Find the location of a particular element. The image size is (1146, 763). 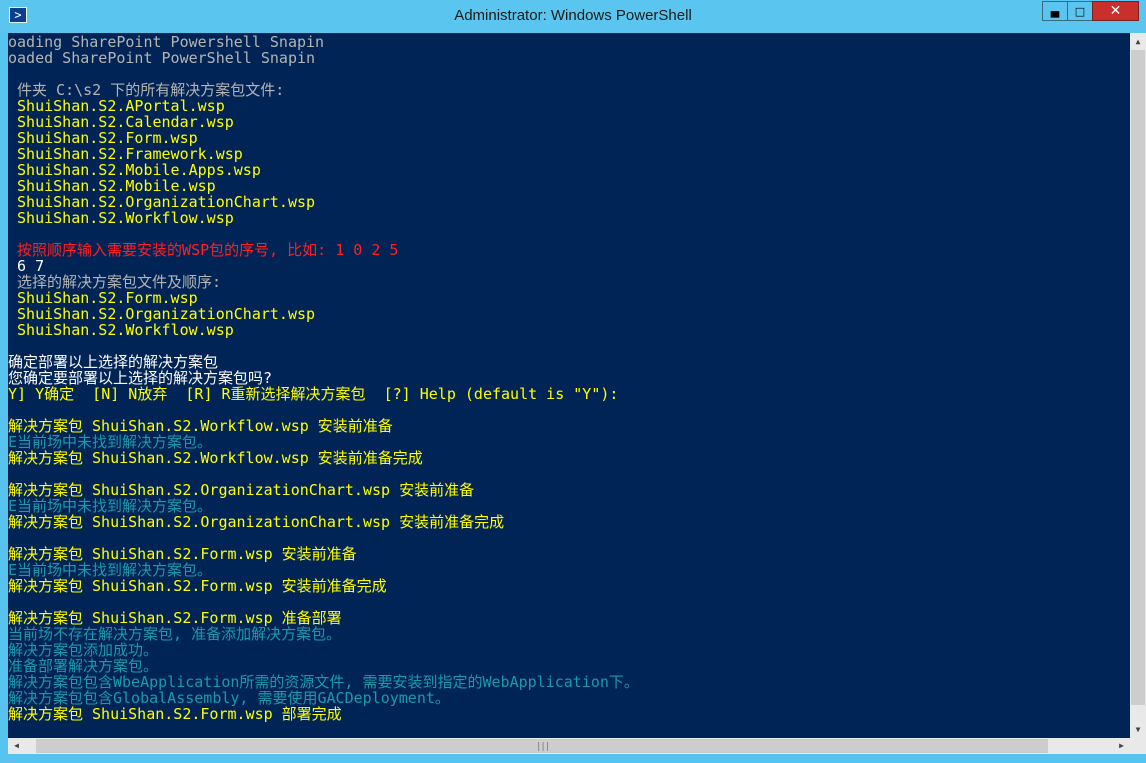

console-line: 6 7 is located at coordinates (26, 266).